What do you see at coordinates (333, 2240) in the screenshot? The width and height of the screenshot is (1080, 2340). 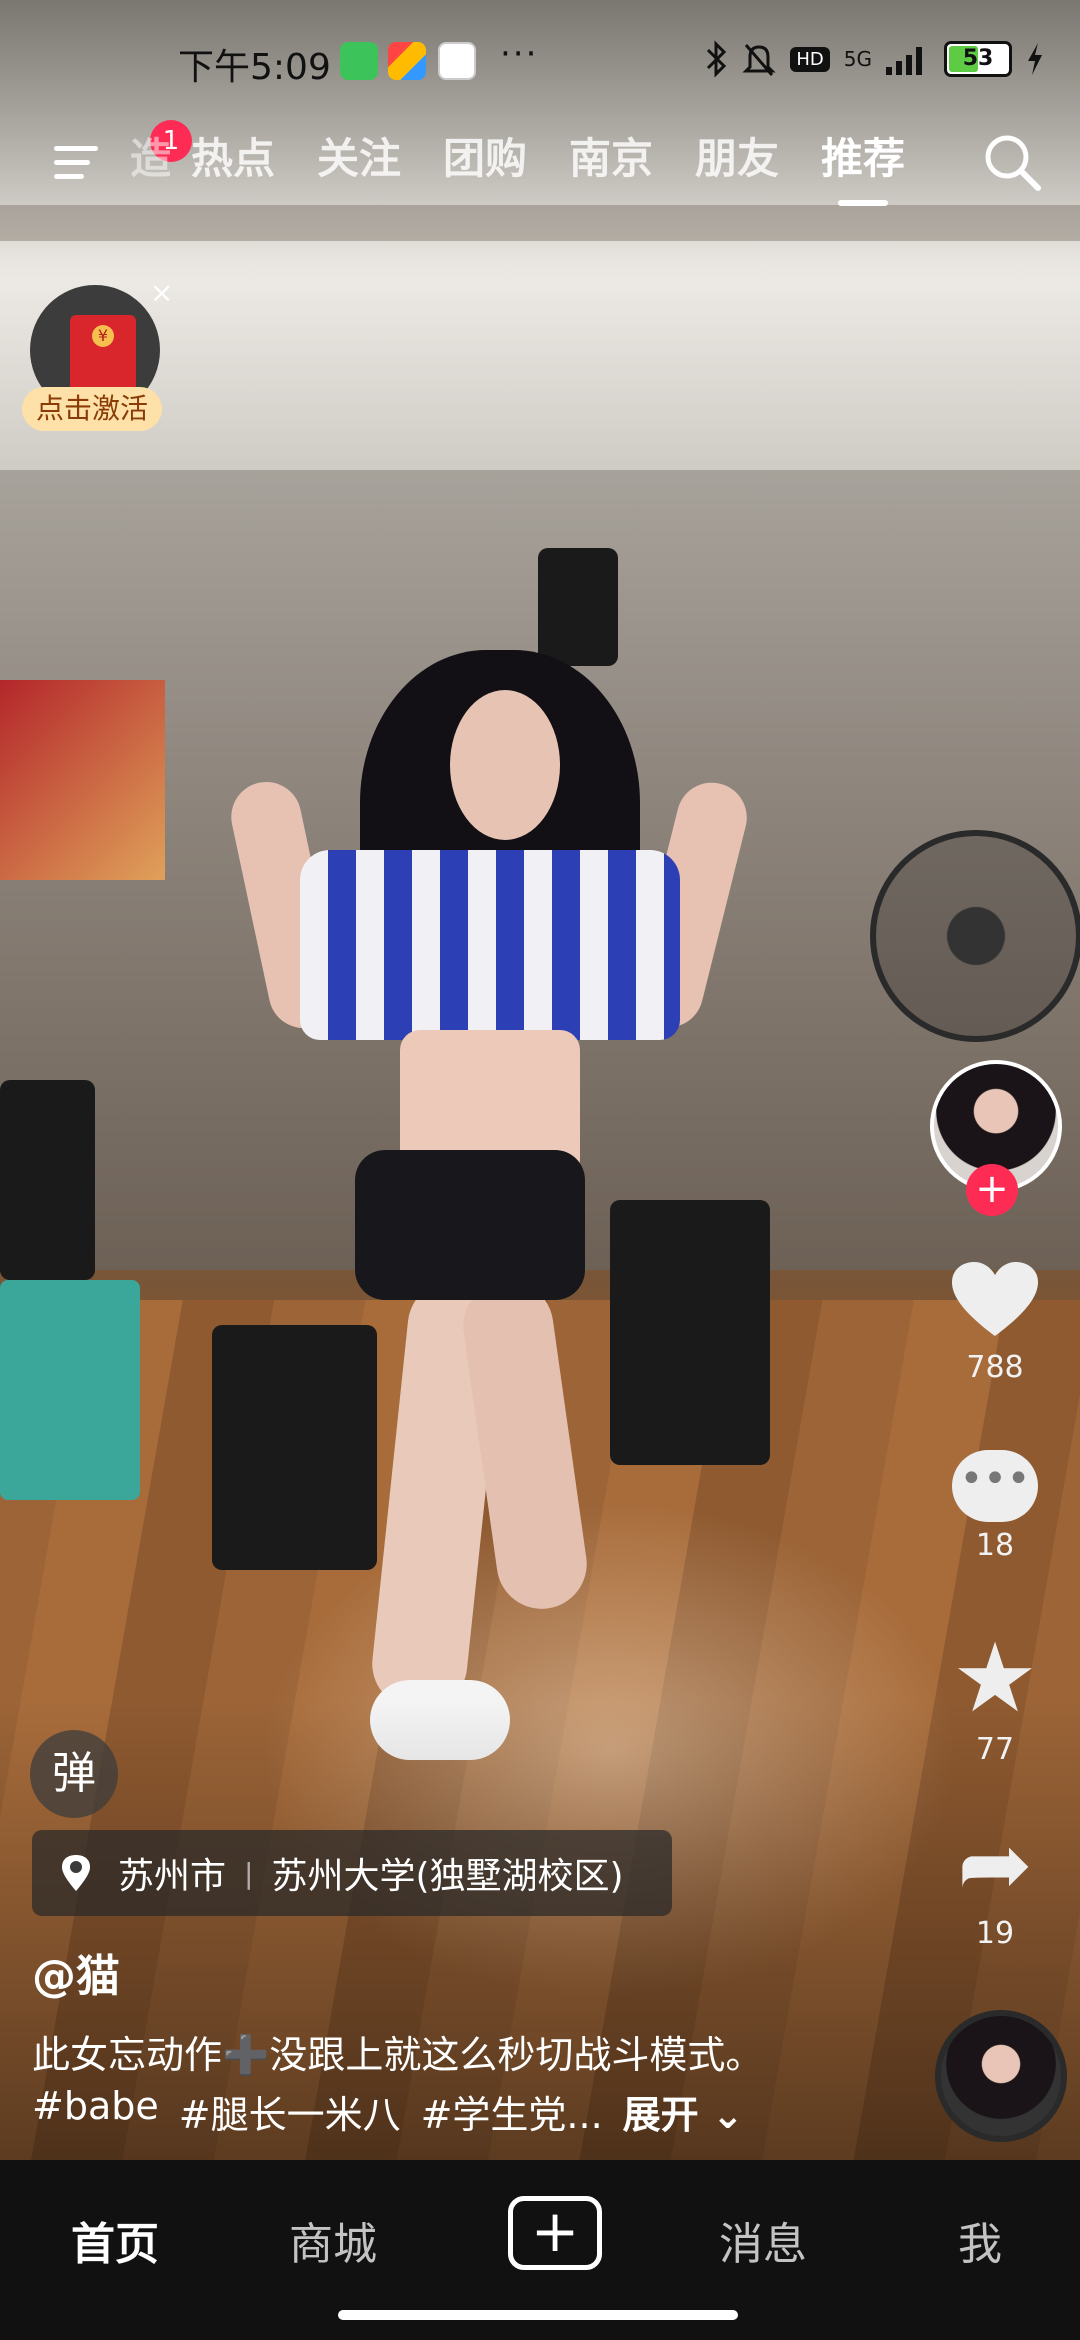 I see `nav-mall: 商城` at bounding box center [333, 2240].